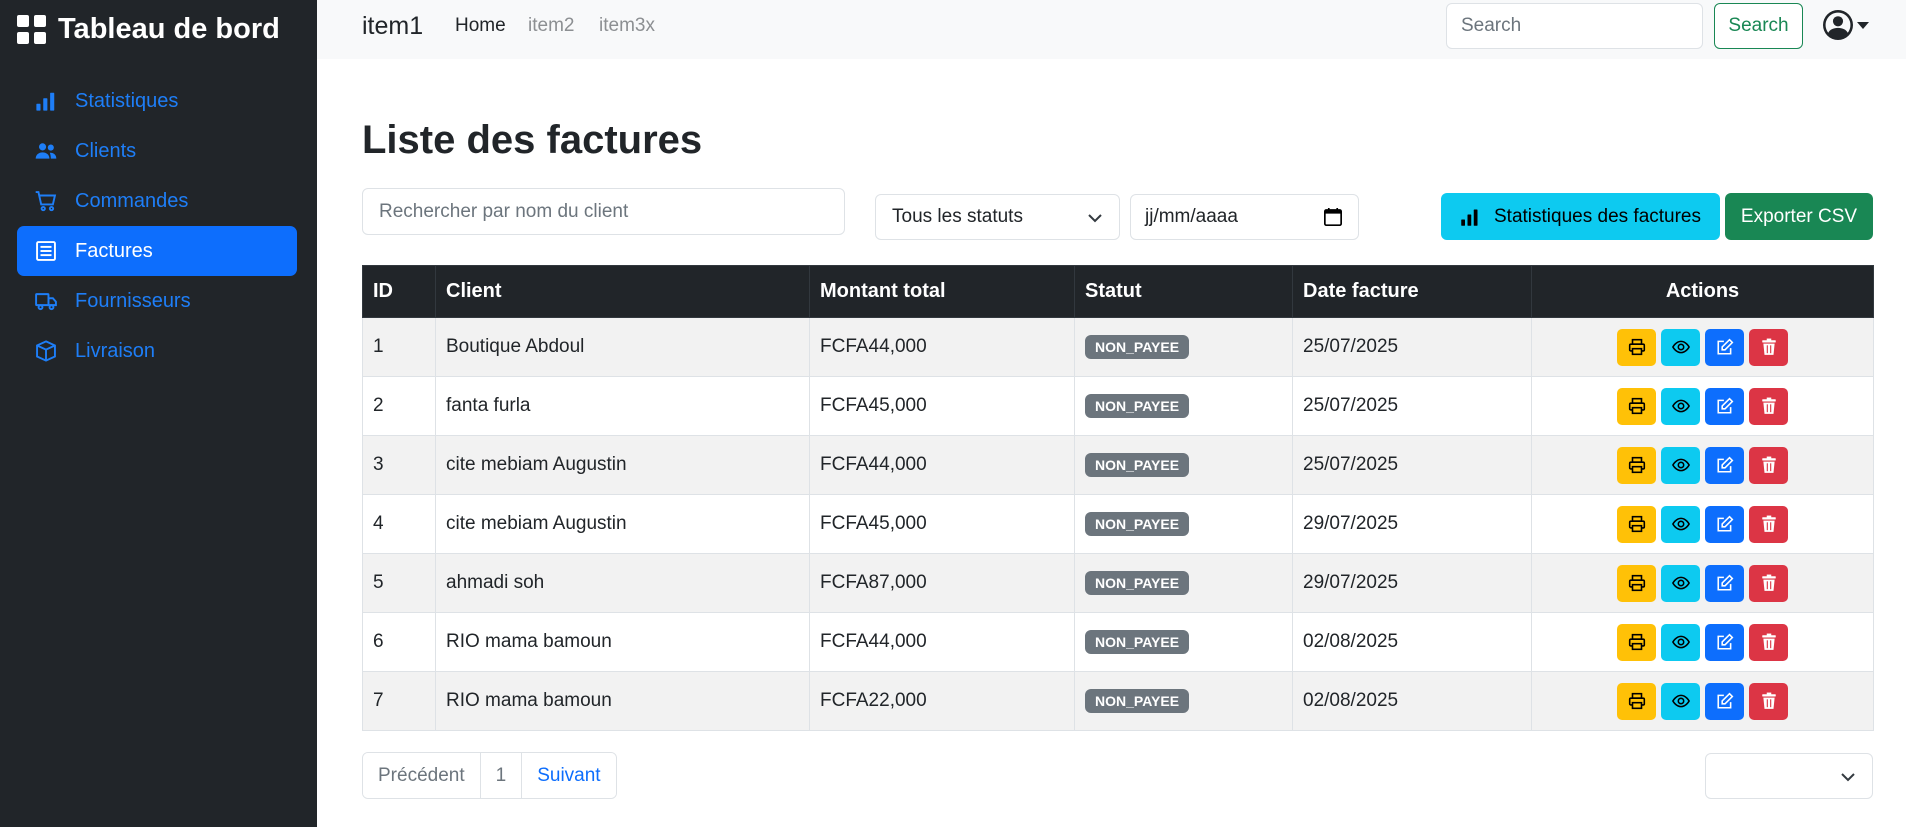 The image size is (1906, 827). What do you see at coordinates (1702, 347) in the screenshot?
I see `cell-actions` at bounding box center [1702, 347].